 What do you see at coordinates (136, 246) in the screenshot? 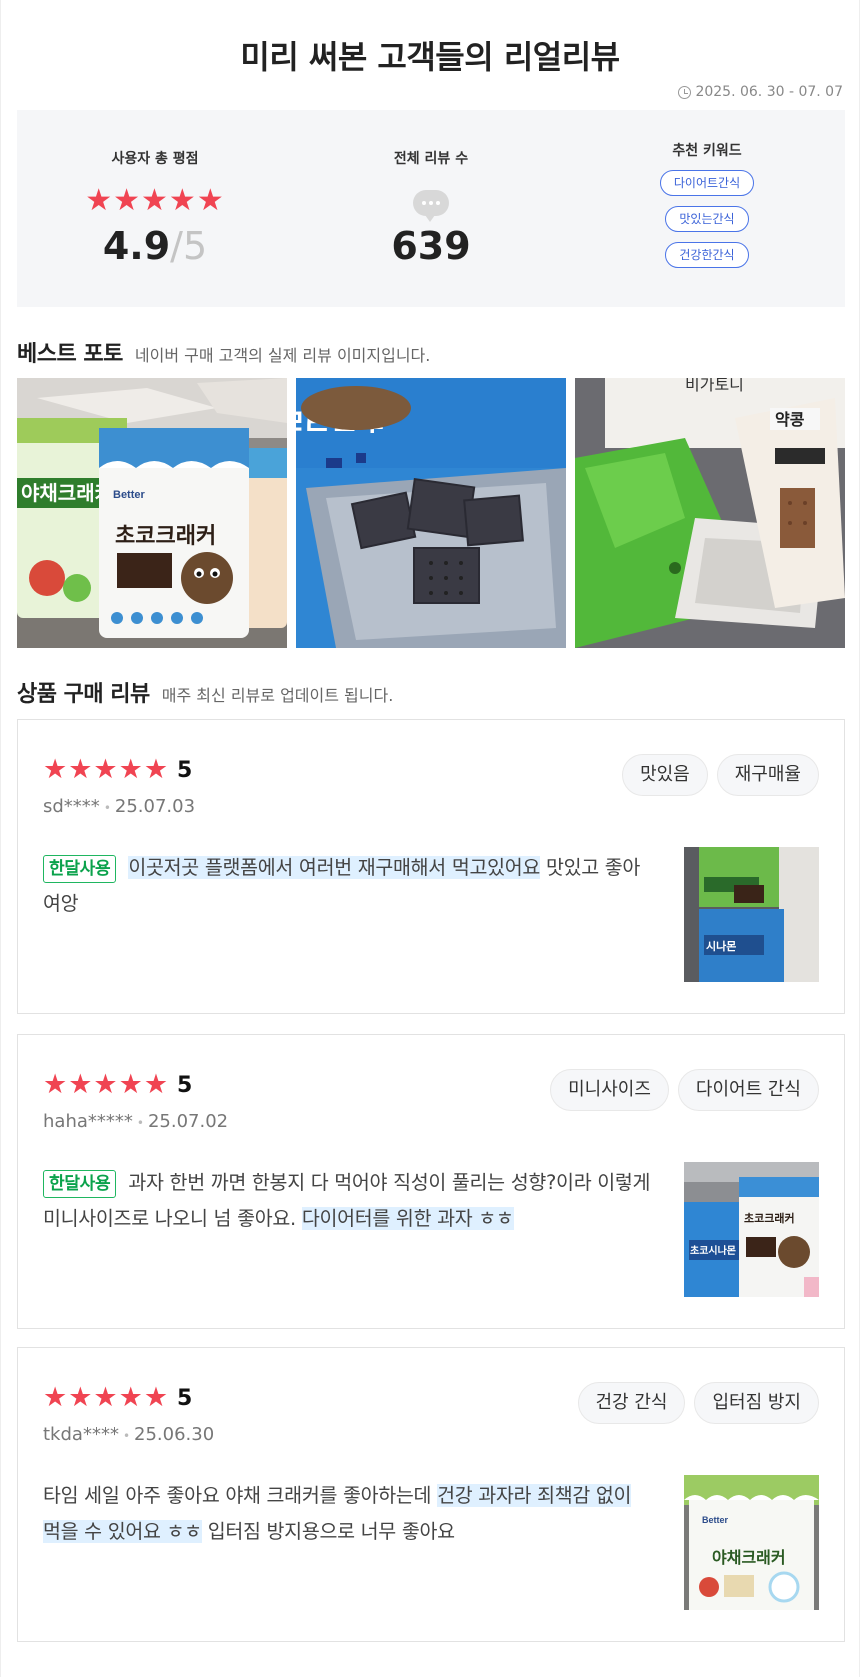
I see `rating-value: 4.9` at bounding box center [136, 246].